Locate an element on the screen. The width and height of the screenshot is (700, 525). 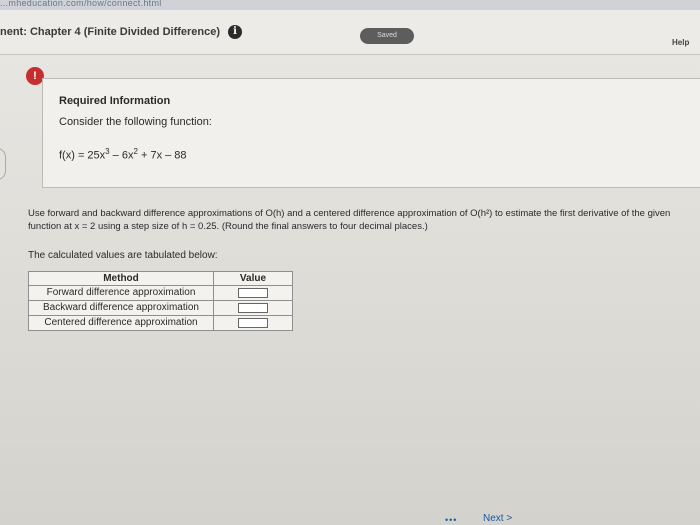
backward-value-input is located at coordinates (253, 307).